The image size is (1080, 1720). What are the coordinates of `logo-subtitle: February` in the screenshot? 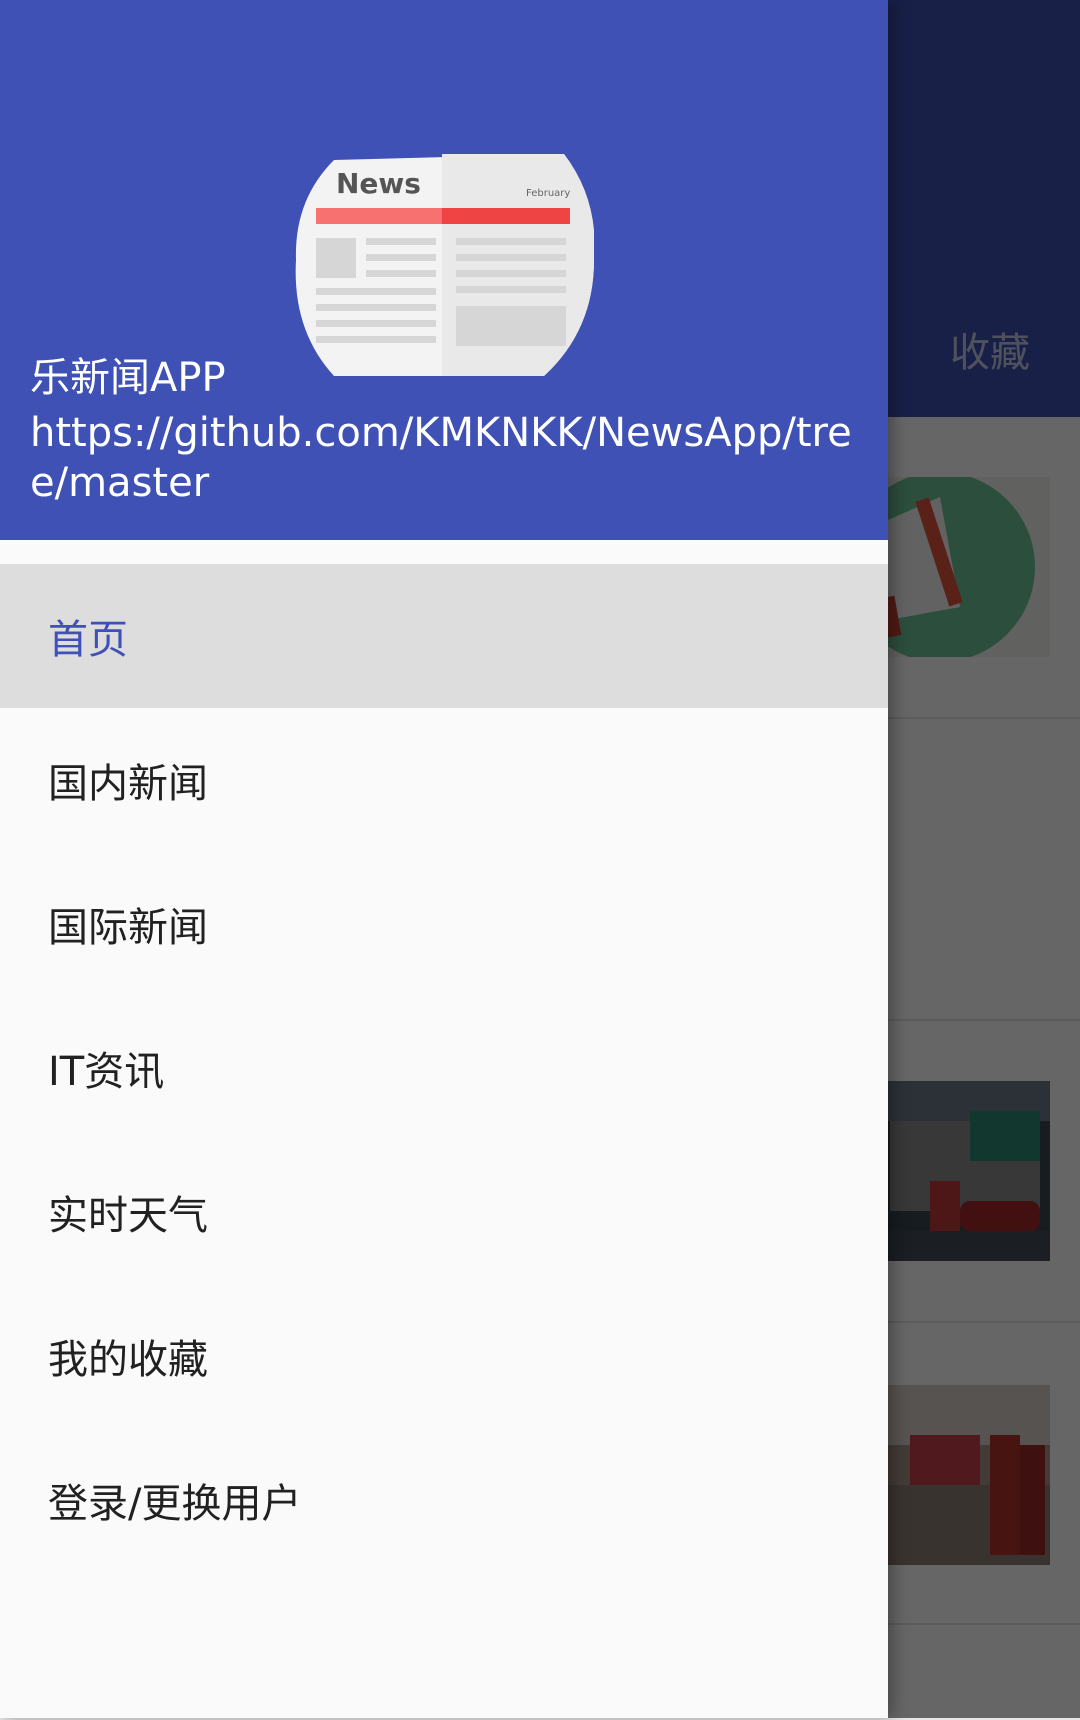 It's located at (548, 193).